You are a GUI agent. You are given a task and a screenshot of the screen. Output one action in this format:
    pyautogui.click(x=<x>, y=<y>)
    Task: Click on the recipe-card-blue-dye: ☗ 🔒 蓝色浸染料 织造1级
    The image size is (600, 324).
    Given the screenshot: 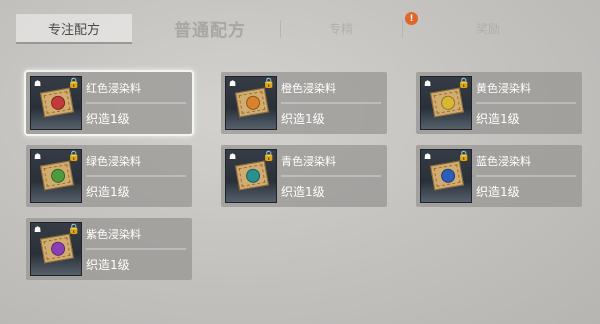 What is the action you would take?
    pyautogui.click(x=499, y=176)
    